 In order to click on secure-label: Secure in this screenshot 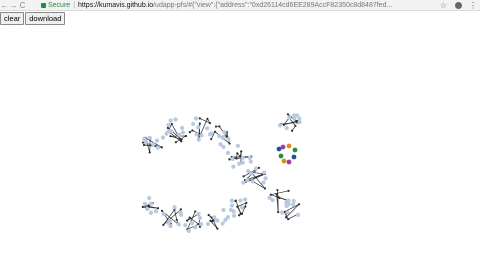, I will do `click(59, 5)`.